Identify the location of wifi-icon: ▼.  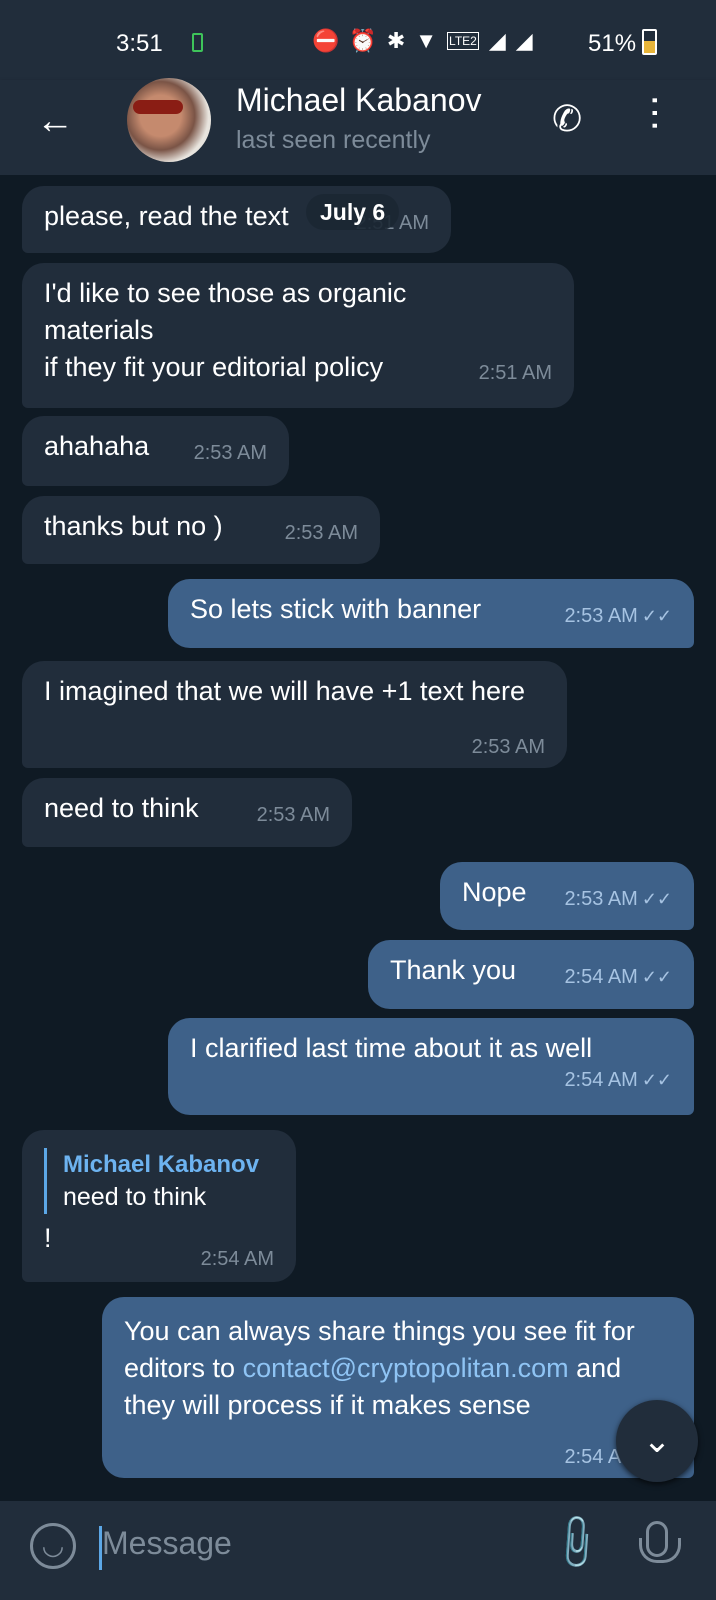
(426, 40).